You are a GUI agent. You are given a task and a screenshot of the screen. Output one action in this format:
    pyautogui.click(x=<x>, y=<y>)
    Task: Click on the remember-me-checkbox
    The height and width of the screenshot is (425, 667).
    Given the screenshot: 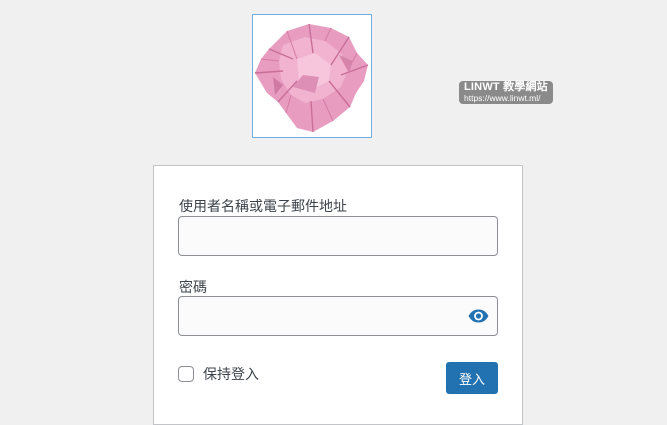 What is the action you would take?
    pyautogui.click(x=186, y=374)
    